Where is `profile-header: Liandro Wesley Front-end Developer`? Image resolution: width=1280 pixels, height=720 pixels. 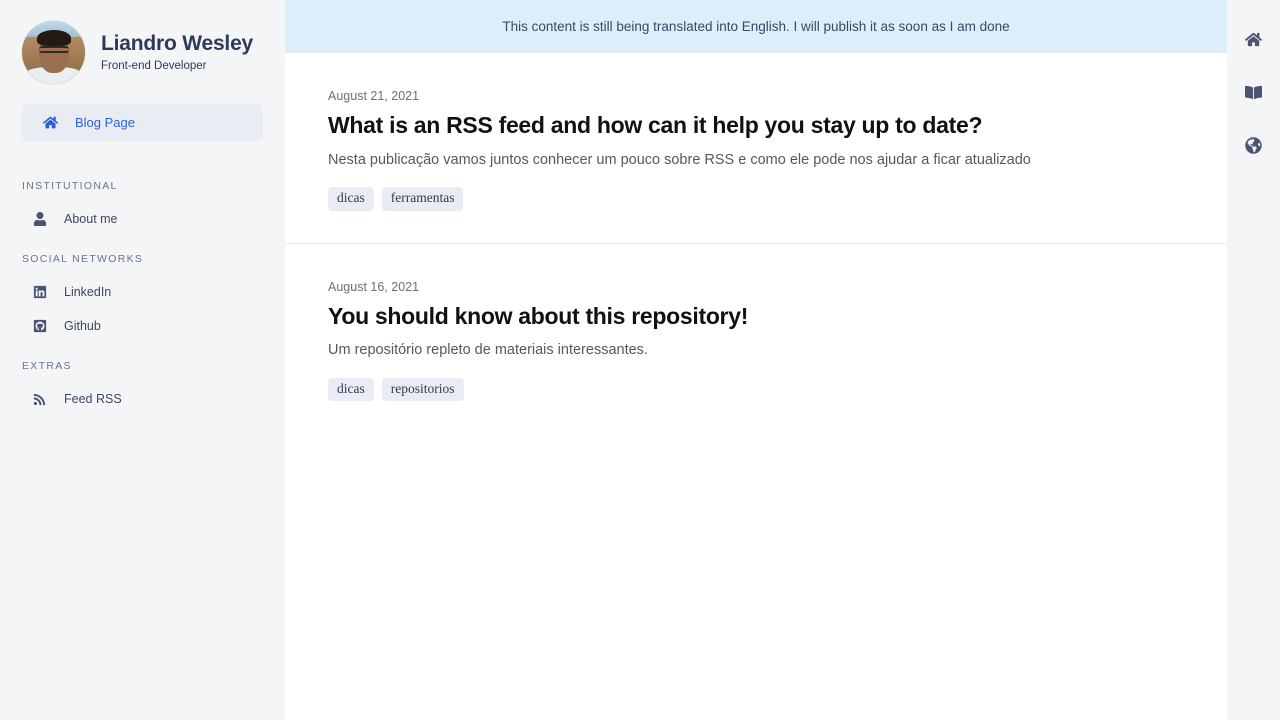 profile-header: Liandro Wesley Front-end Developer is located at coordinates (142, 43).